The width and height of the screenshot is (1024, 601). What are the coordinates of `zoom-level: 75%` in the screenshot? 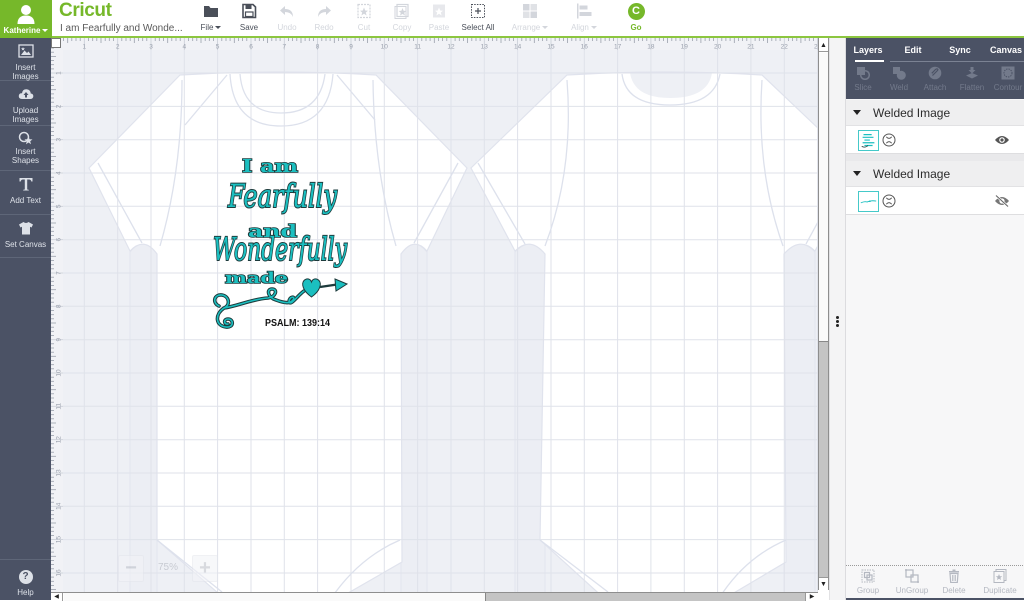 It's located at (167, 567).